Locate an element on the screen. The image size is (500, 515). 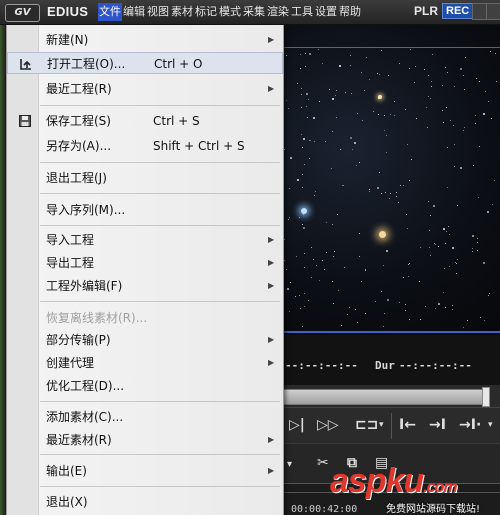
app-name: EDIUS is located at coordinates (68, 11).